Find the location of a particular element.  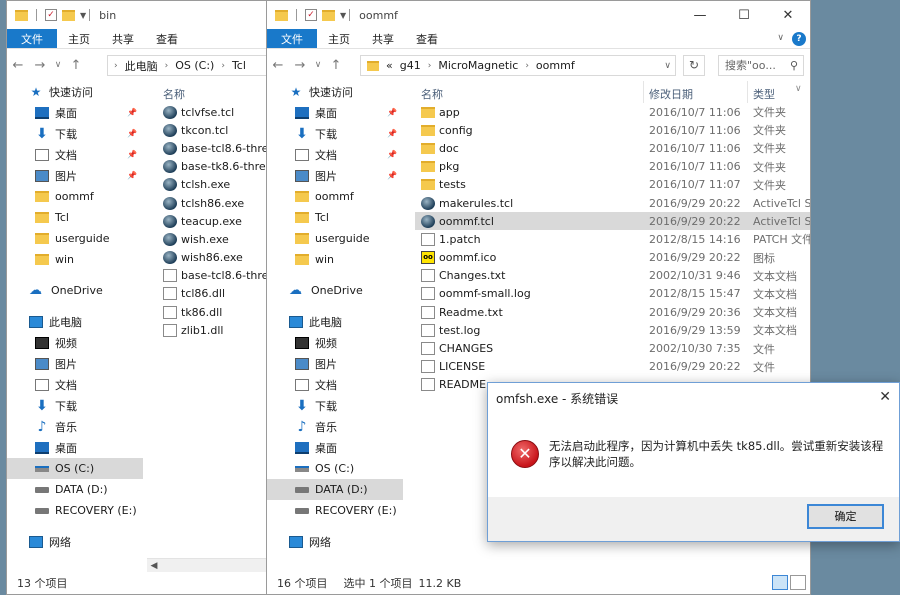

refresh-button: ↻ is located at coordinates (694, 65).